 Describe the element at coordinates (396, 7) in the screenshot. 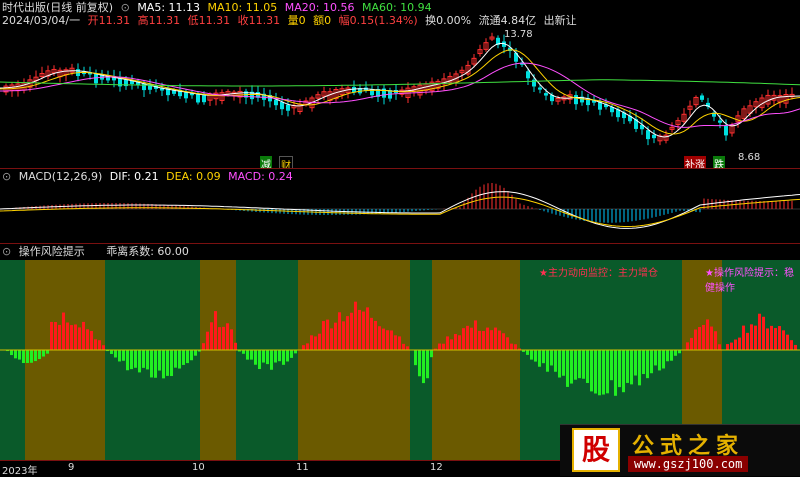

I see `ma60-value: MA60: 10.94` at that location.